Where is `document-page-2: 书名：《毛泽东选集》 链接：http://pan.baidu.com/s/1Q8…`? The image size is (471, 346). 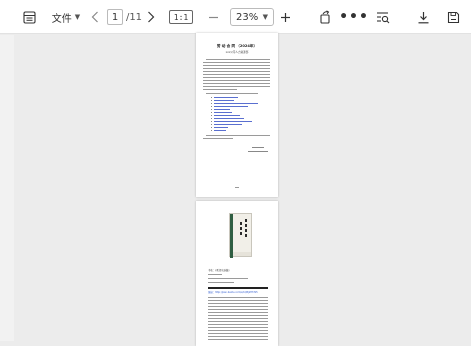
document-page-2: 书名：《毛泽东选集》 链接：http://pan.baidu.com/s/1Q8… is located at coordinates (237, 273).